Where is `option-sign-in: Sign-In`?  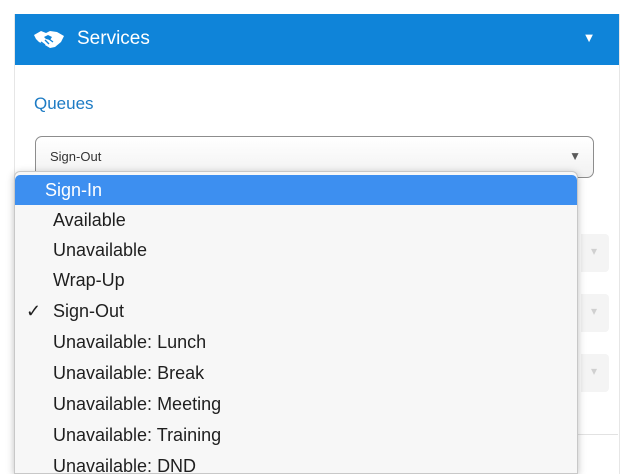
option-sign-in: Sign-In is located at coordinates (296, 190).